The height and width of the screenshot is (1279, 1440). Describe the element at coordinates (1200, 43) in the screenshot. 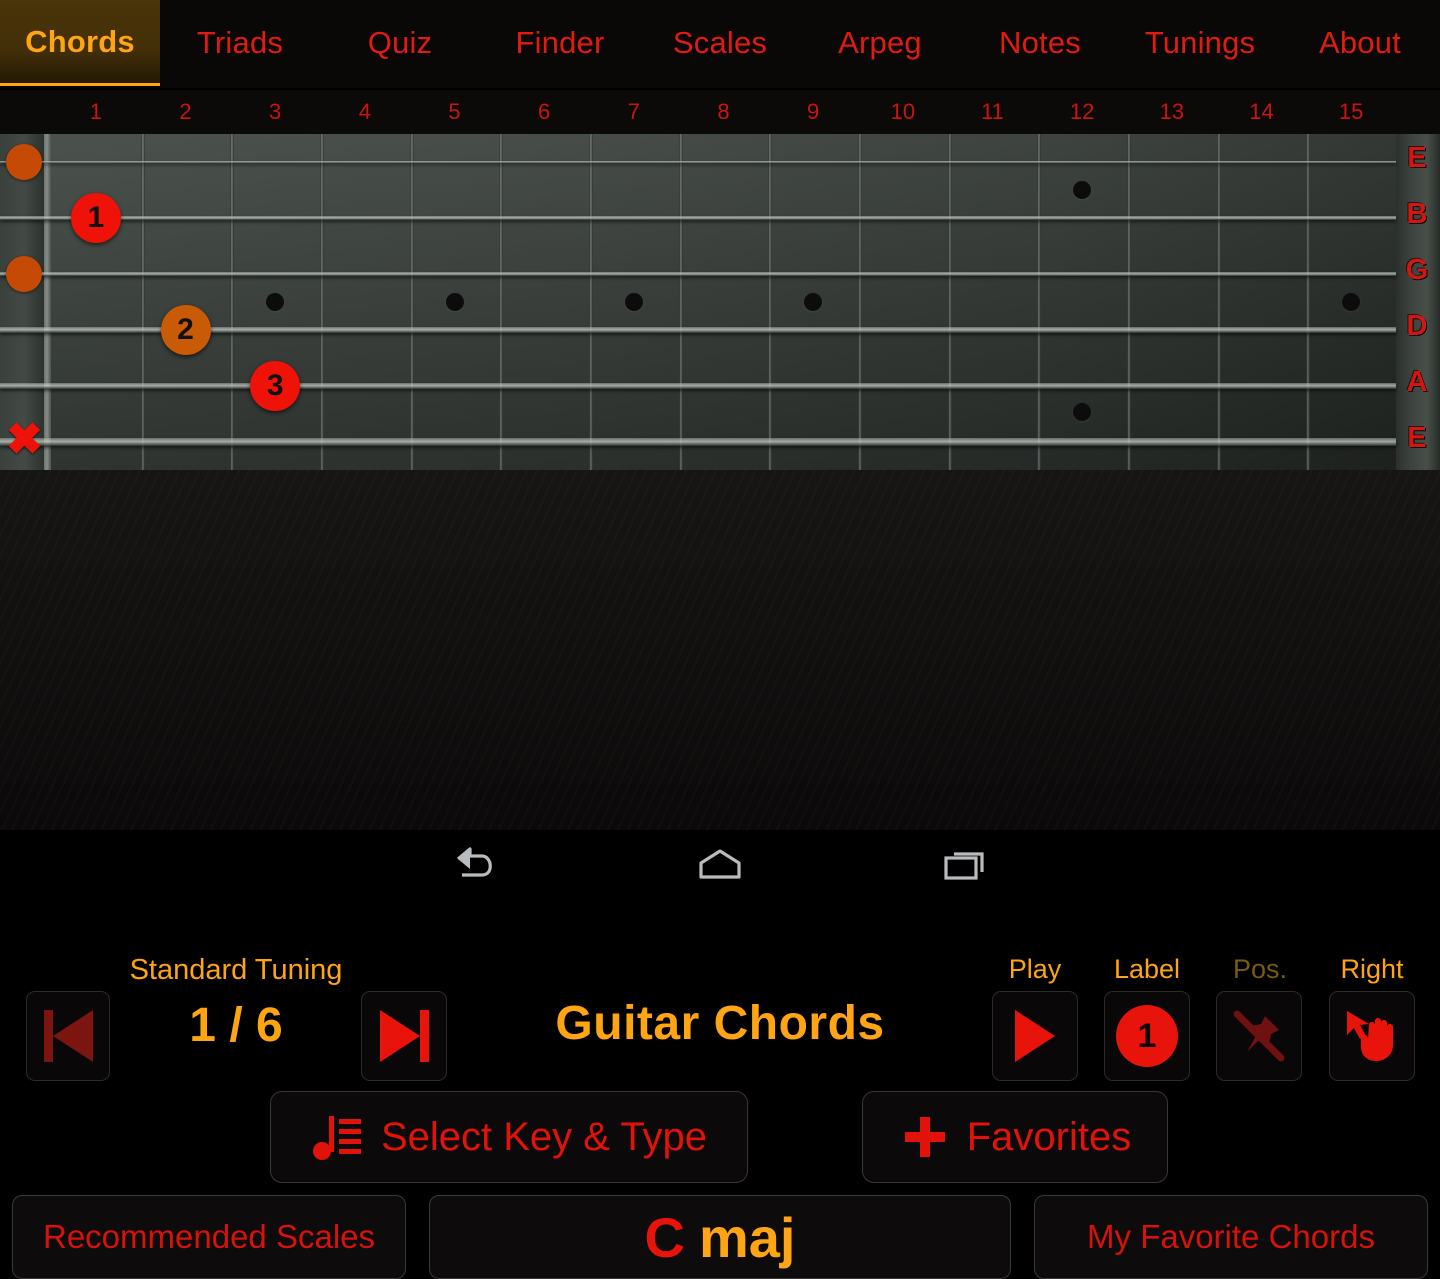

I see `tab-tunings: Tunings` at that location.